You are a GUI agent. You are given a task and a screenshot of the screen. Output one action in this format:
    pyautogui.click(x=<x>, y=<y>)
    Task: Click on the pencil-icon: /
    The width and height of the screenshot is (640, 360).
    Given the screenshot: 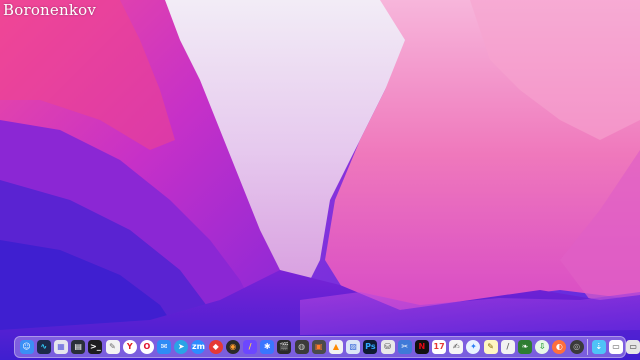 What is the action you would take?
    pyautogui.click(x=250, y=347)
    